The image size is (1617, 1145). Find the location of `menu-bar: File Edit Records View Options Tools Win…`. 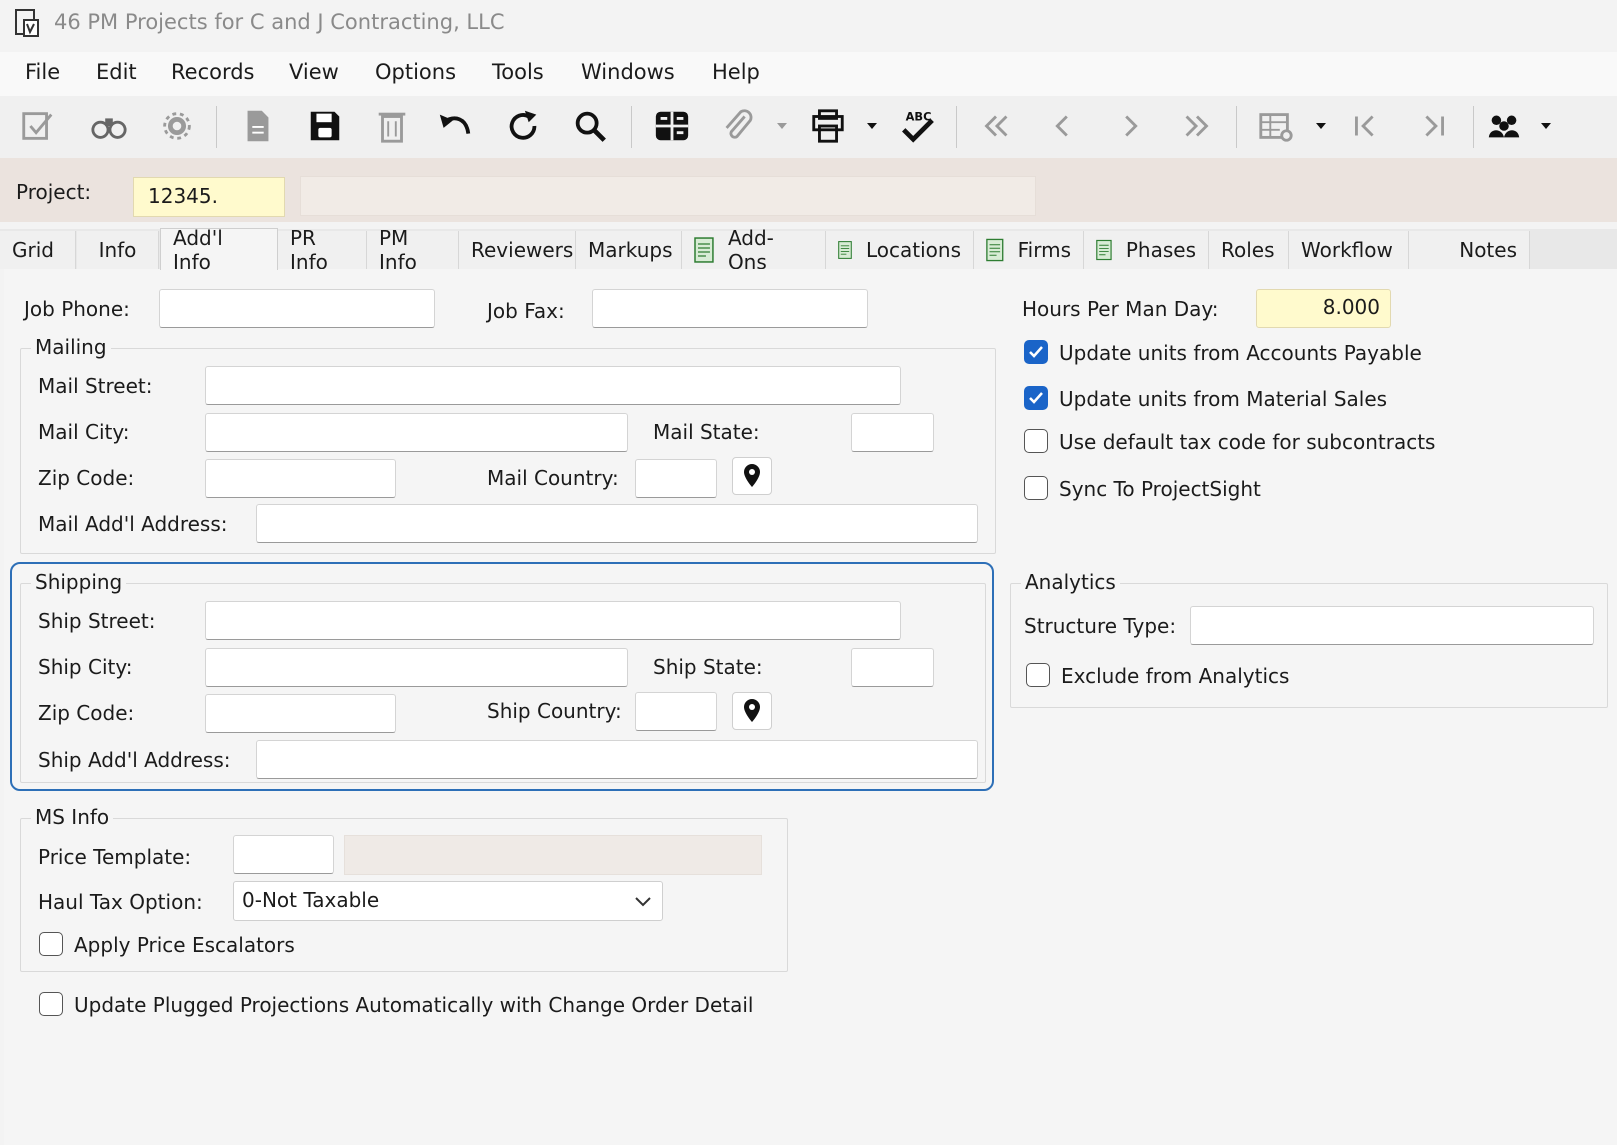

menu-bar: File Edit Records View Options Tools Win… is located at coordinates (808, 74).